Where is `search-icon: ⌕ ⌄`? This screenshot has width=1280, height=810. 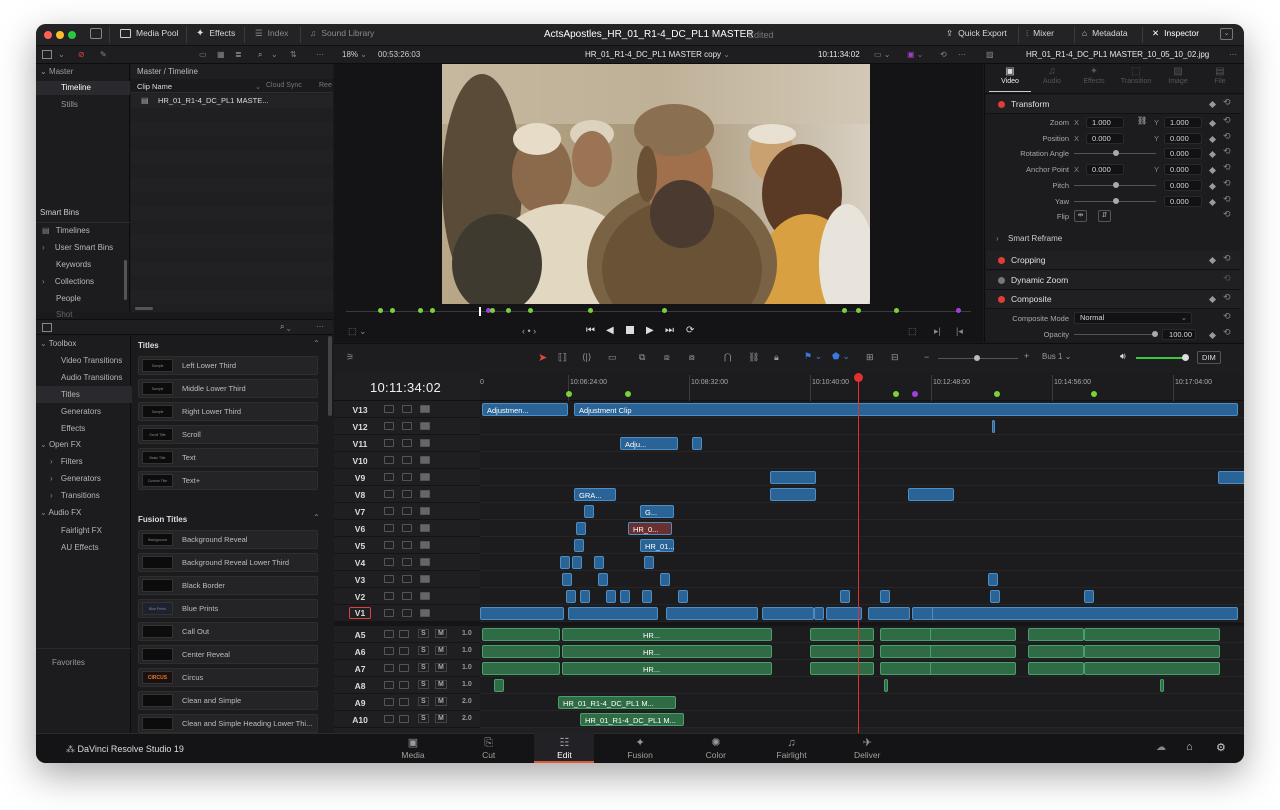
search-icon: ⌕ ⌄ is located at coordinates (285, 327).